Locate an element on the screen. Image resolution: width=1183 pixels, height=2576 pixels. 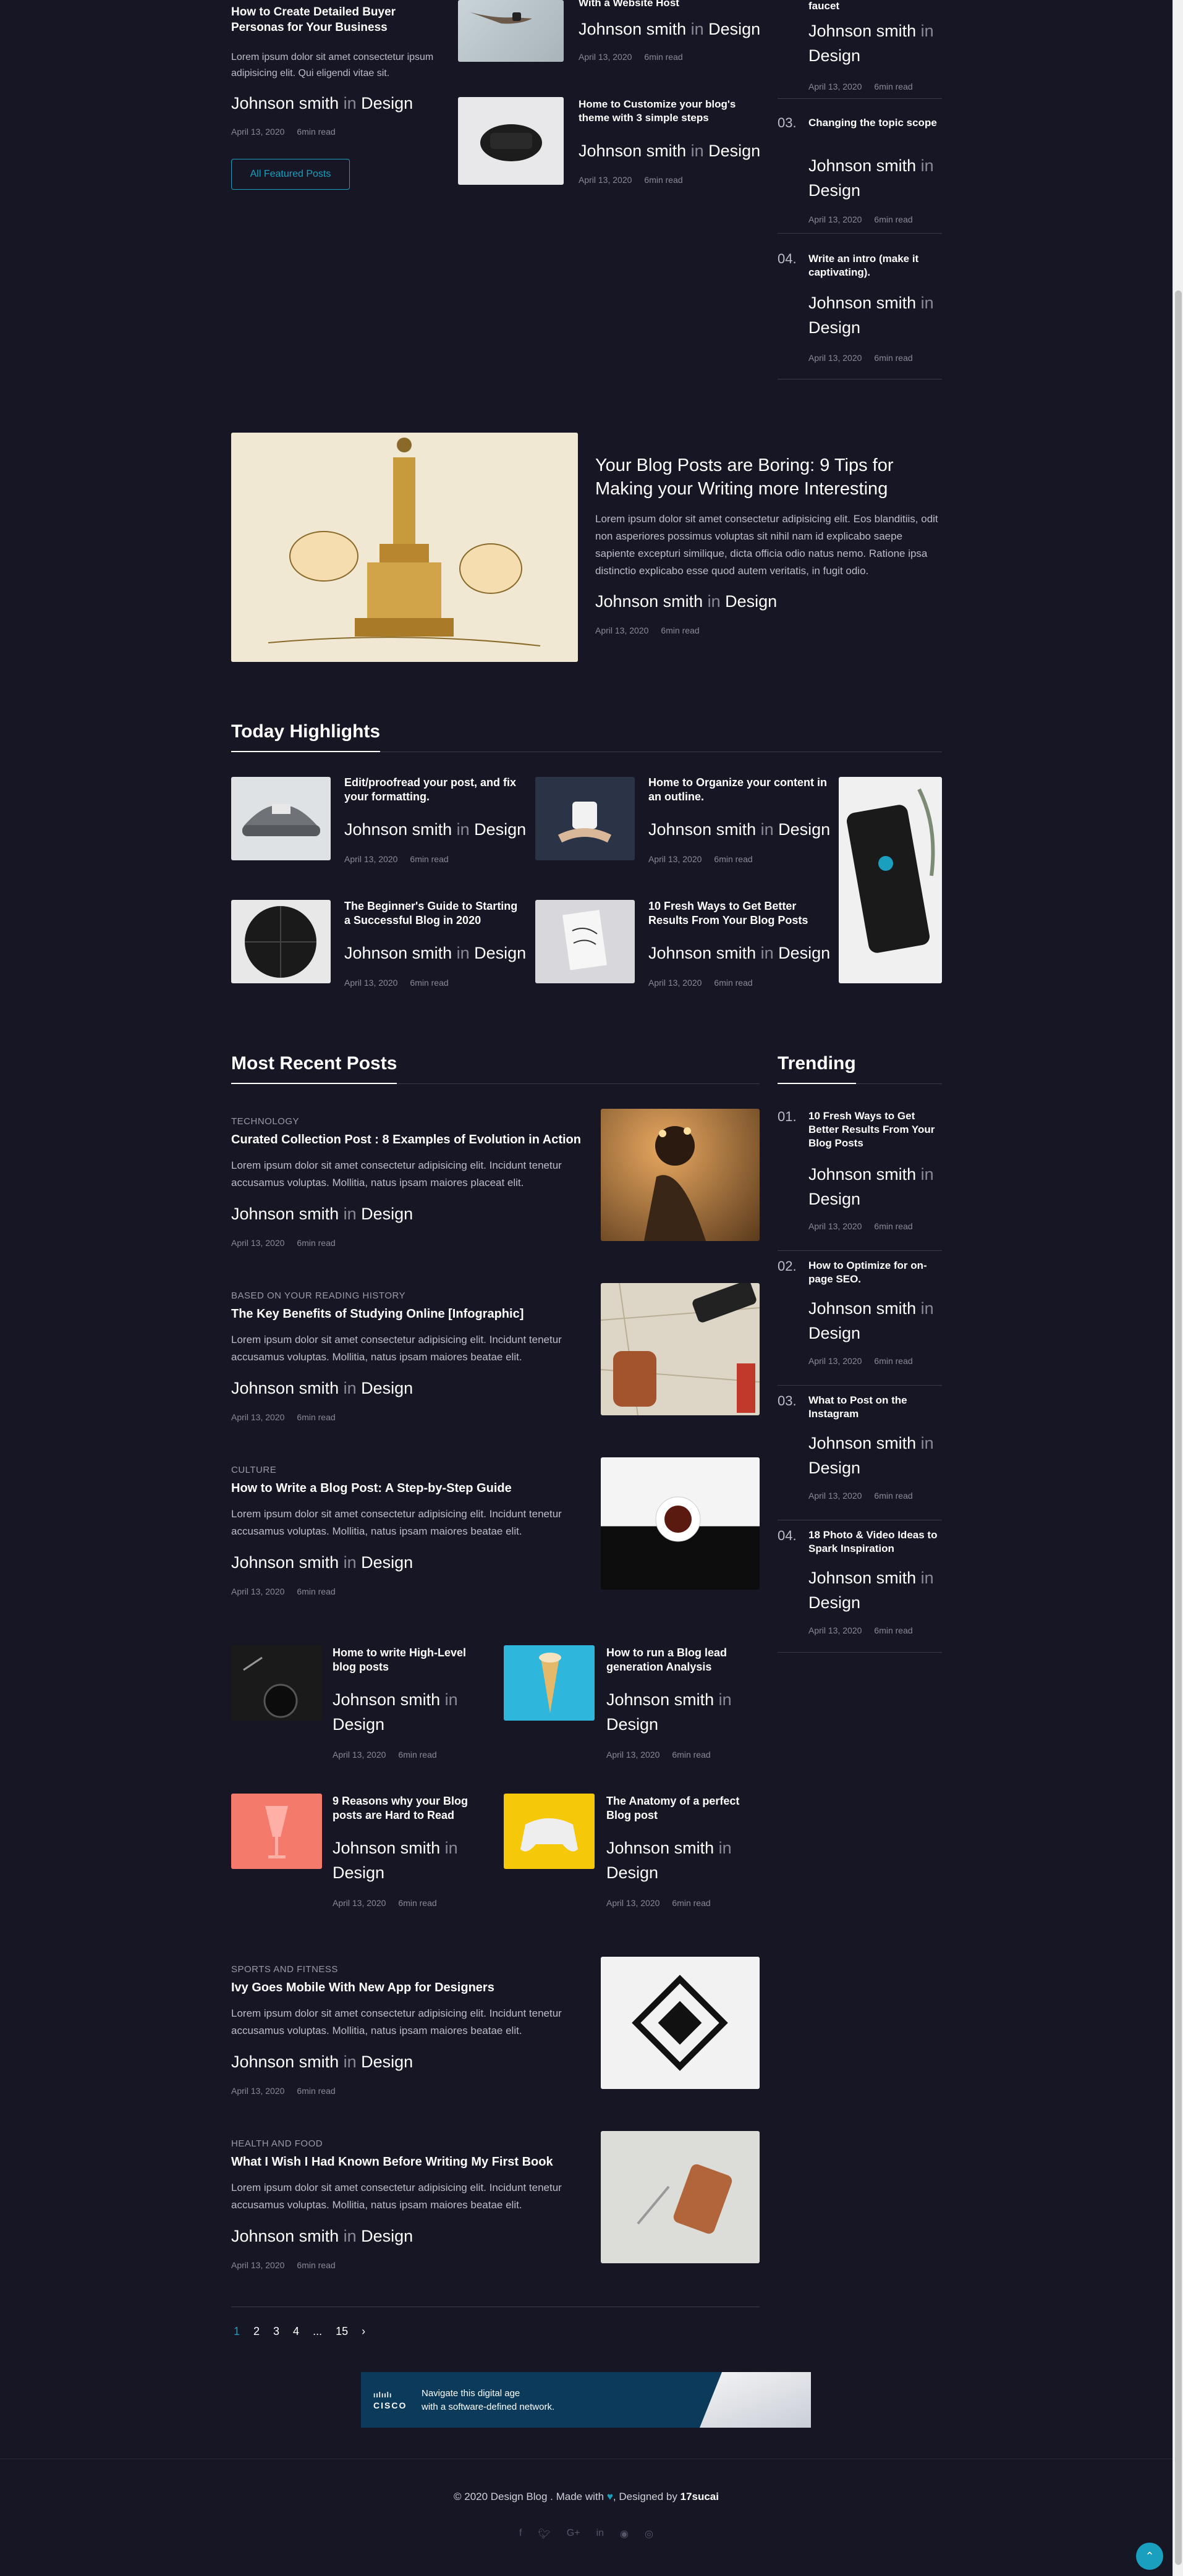
back-to-top-button: ⌃ is located at coordinates (1149, 2556).